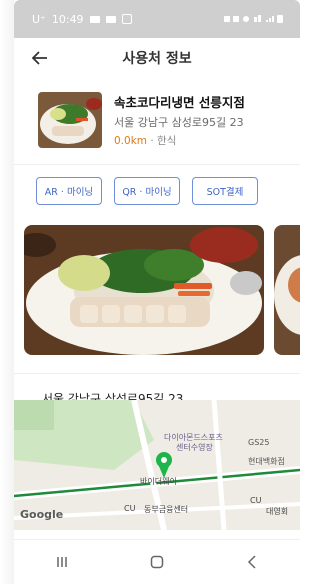 This screenshot has width=320, height=584. I want to click on status-right, so click(254, 19).